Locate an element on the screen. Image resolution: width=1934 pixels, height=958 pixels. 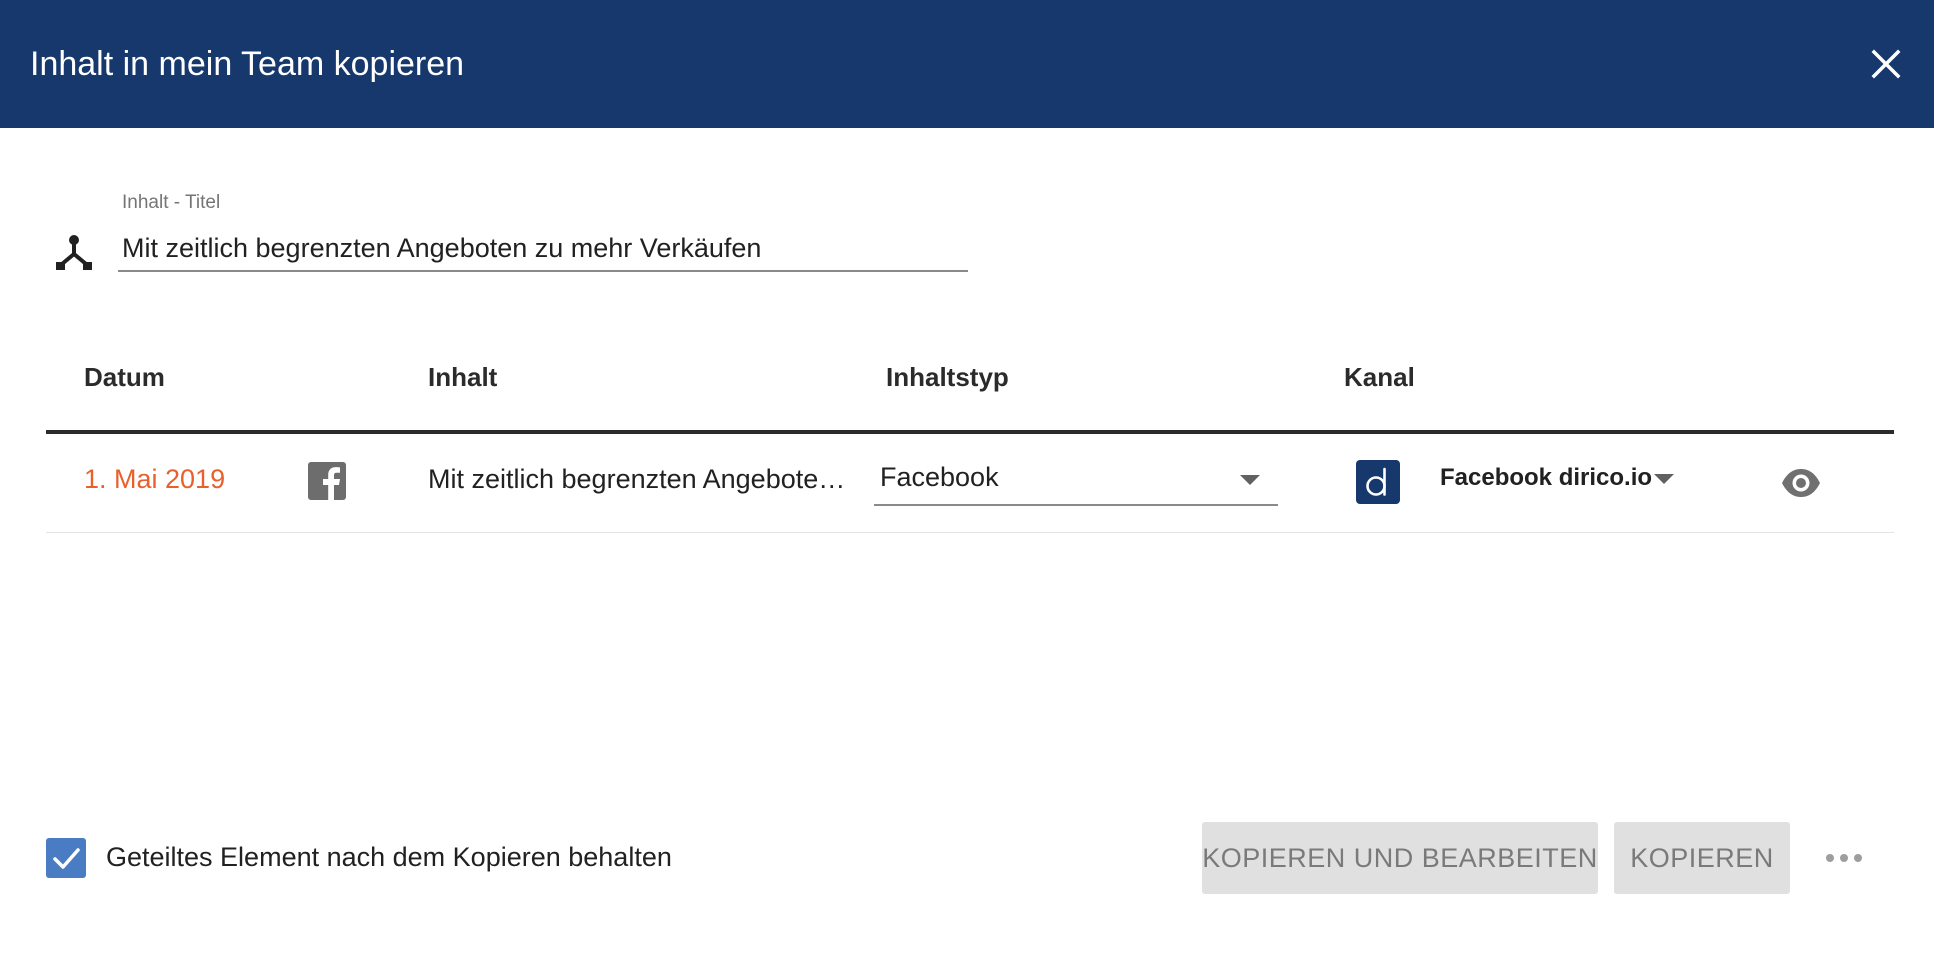
dialog-header: Inhalt in mein Team kopieren is located at coordinates (967, 64).